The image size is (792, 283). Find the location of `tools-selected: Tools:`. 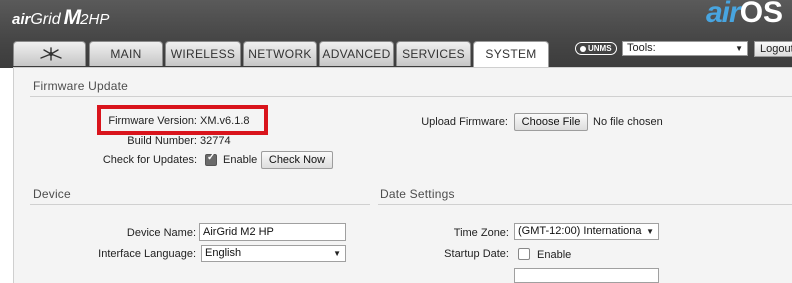

tools-selected: Tools: is located at coordinates (641, 48).